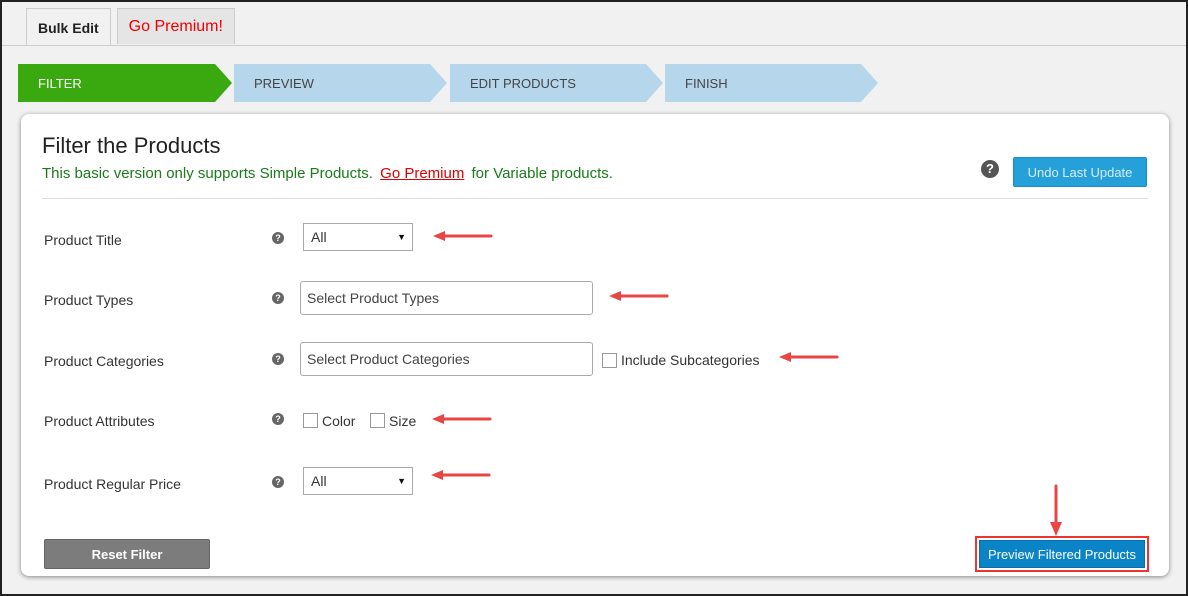 The width and height of the screenshot is (1188, 596). What do you see at coordinates (771, 83) in the screenshot?
I see `step-finish: FINISH` at bounding box center [771, 83].